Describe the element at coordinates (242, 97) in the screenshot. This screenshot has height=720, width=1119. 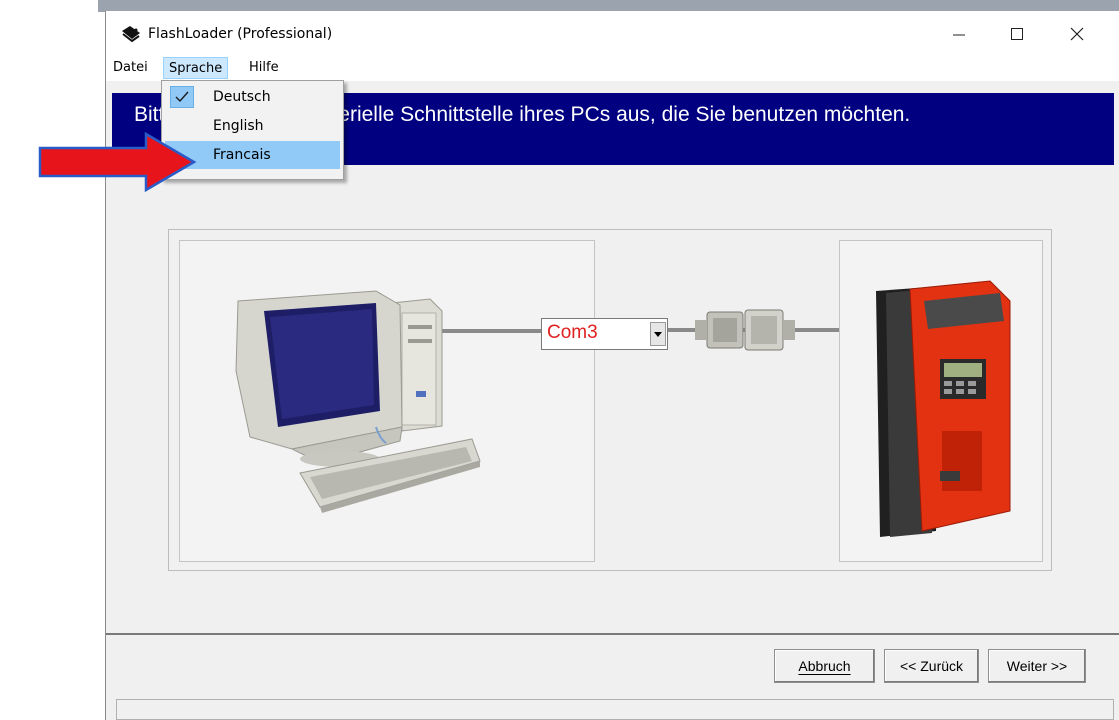
I see `menu-item-label: Deutsch` at that location.